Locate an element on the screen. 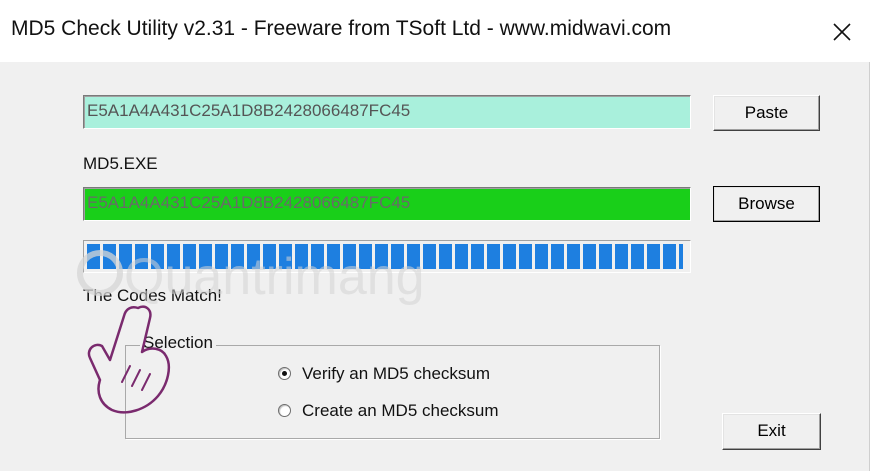  selection-legend: Selection is located at coordinates (178, 343).